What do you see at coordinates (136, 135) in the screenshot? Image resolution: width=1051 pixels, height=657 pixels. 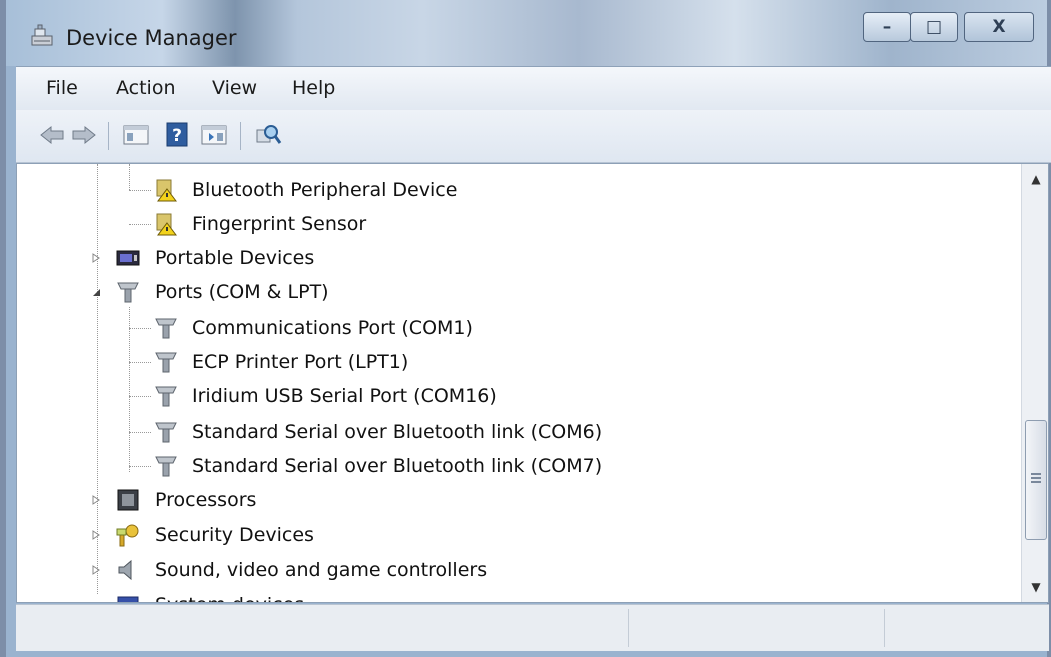 I see `show-hide-console-tree-icon` at bounding box center [136, 135].